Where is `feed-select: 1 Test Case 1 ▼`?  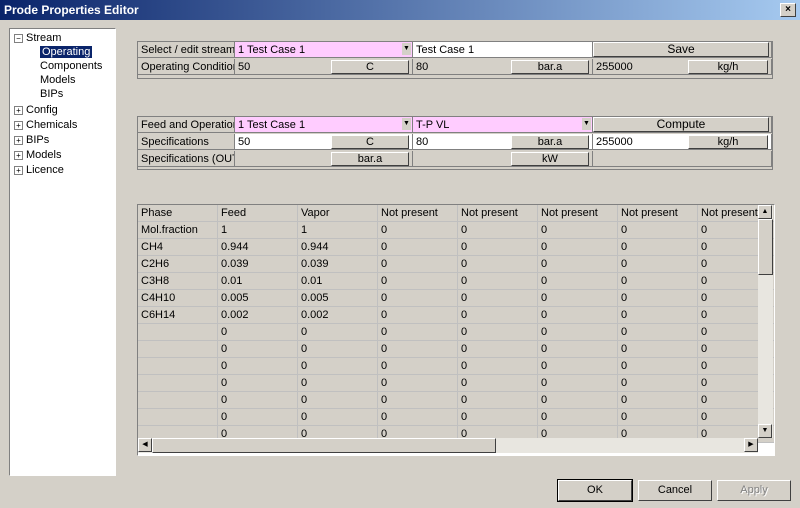
feed-select: 1 Test Case 1 ▼ is located at coordinates (324, 125).